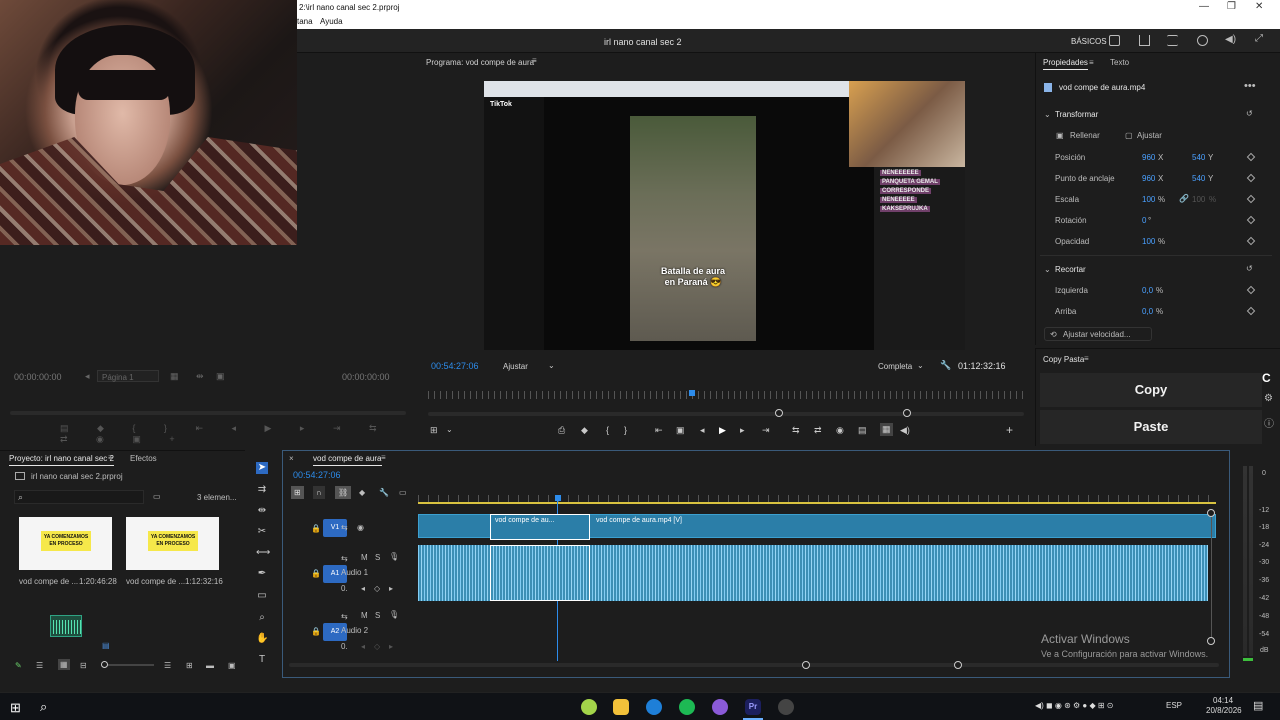 The image size is (1280, 720). Describe the element at coordinates (1269, 422) in the screenshot. I see `info-icon: ⓘ` at that location.